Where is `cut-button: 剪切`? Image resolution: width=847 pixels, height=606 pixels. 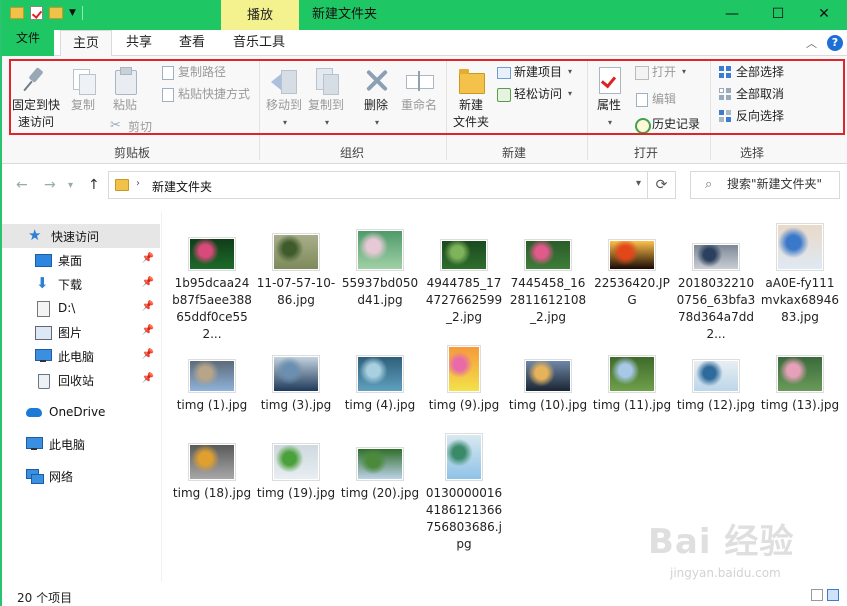
cut-button: 剪切 is located at coordinates (131, 126).